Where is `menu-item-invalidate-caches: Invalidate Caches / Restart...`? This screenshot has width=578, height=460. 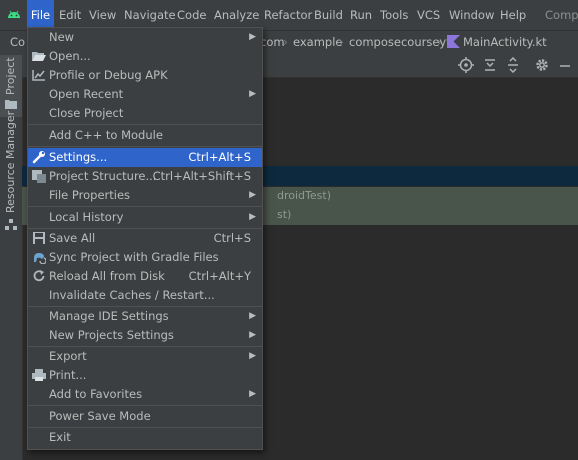
menu-item-invalidate-caches: Invalidate Caches / Restart... is located at coordinates (145, 295).